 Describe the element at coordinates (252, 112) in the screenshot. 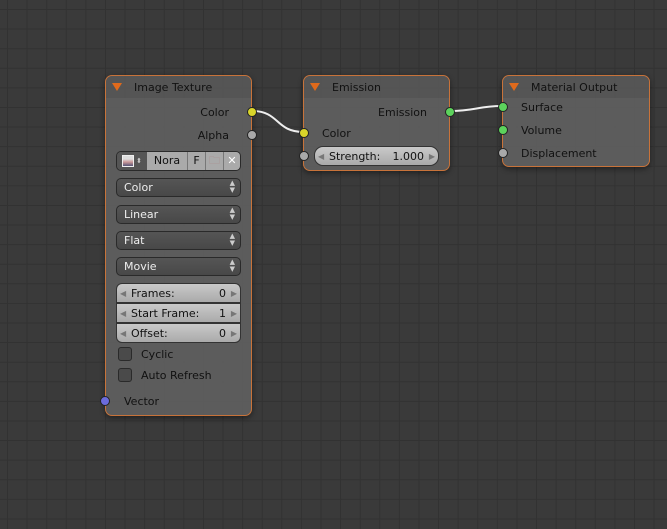

I see `output-color-socket` at that location.